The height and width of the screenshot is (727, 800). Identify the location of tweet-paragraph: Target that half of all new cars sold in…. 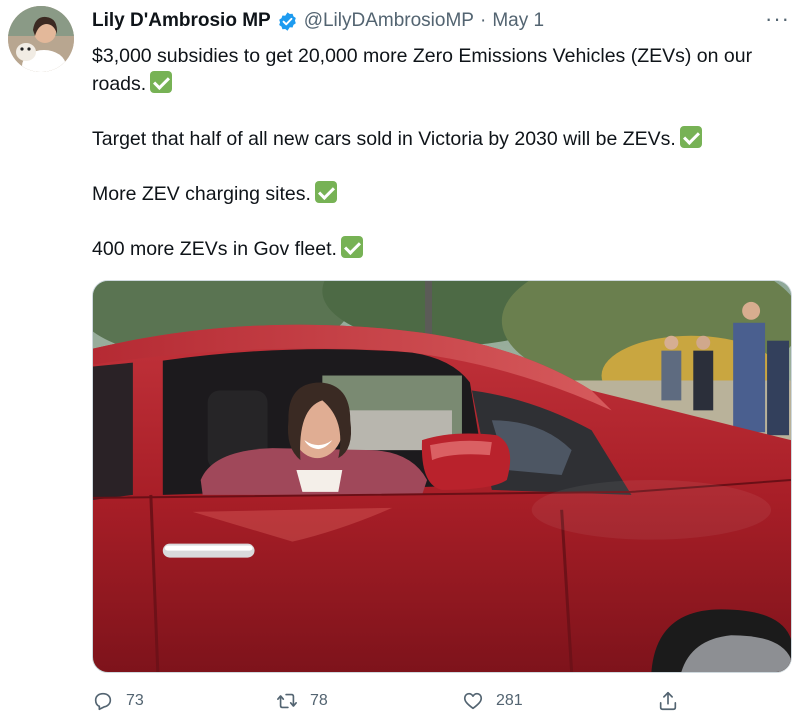
(437, 139).